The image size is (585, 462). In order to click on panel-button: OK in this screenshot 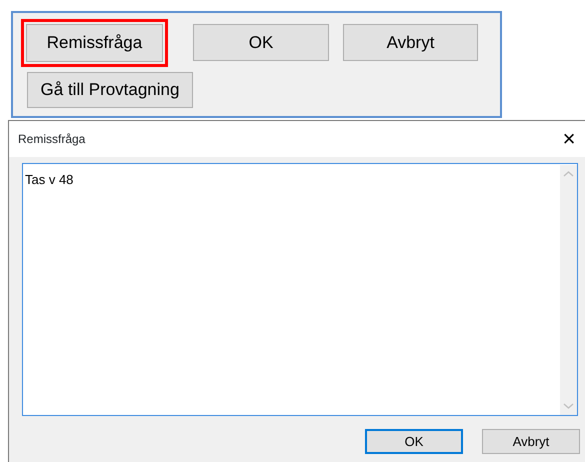, I will do `click(261, 42)`.